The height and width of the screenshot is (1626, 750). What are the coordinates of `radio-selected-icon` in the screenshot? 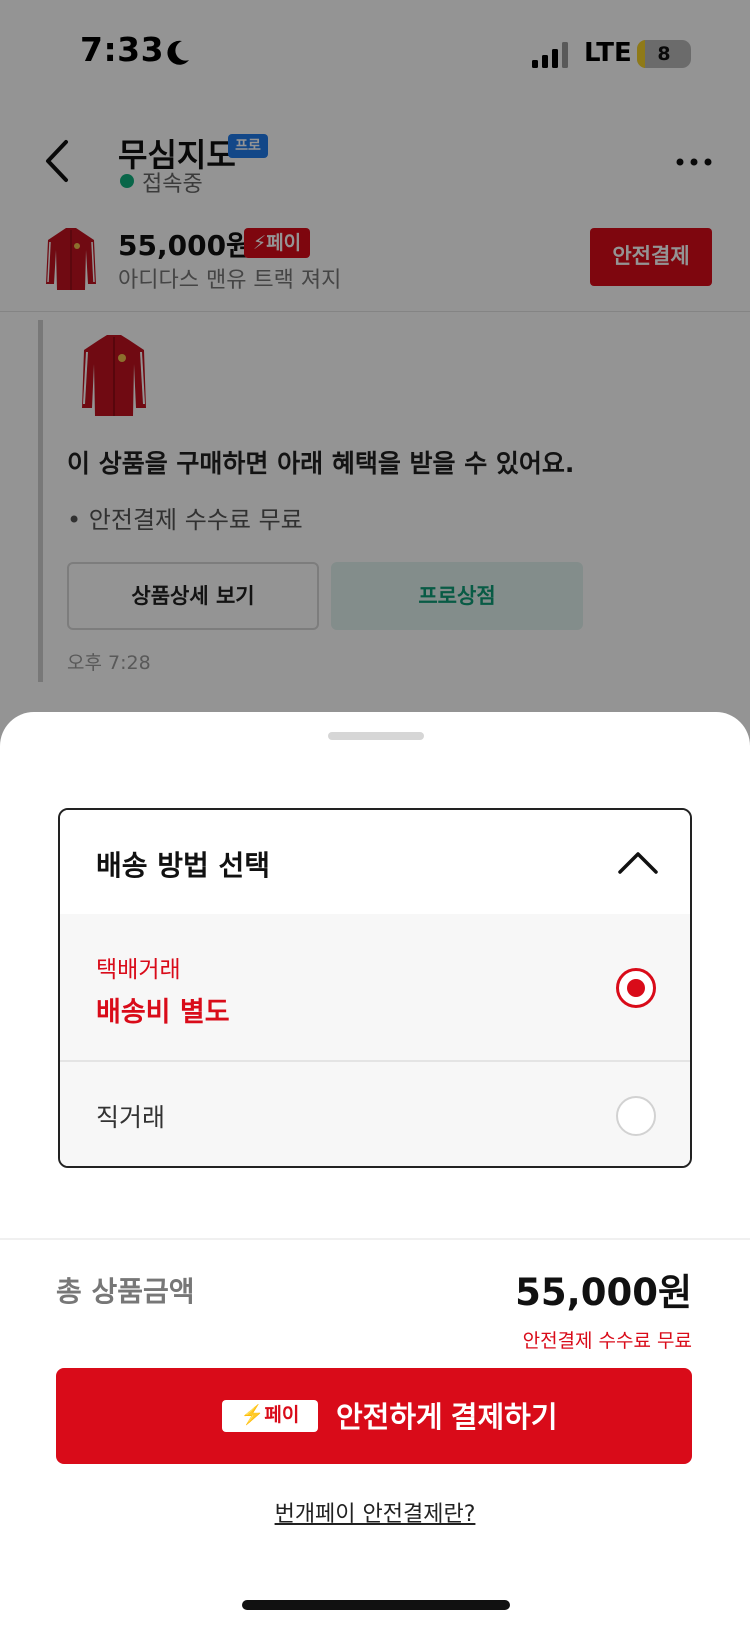 It's located at (636, 988).